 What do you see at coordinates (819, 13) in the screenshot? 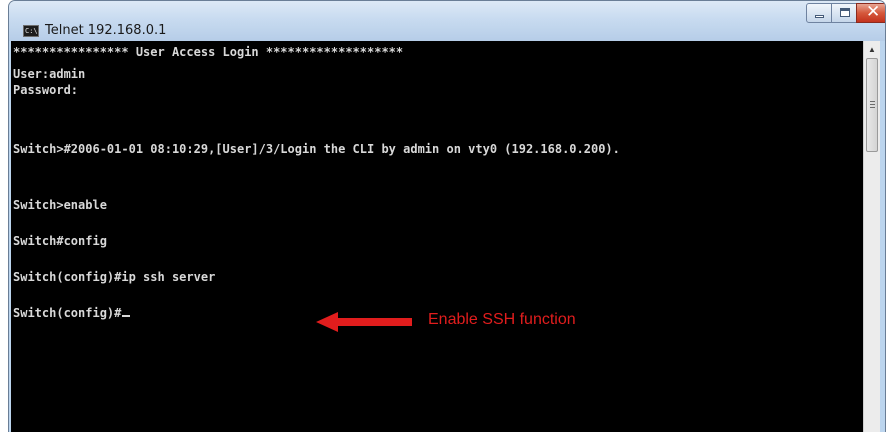
I see `minimize-button` at bounding box center [819, 13].